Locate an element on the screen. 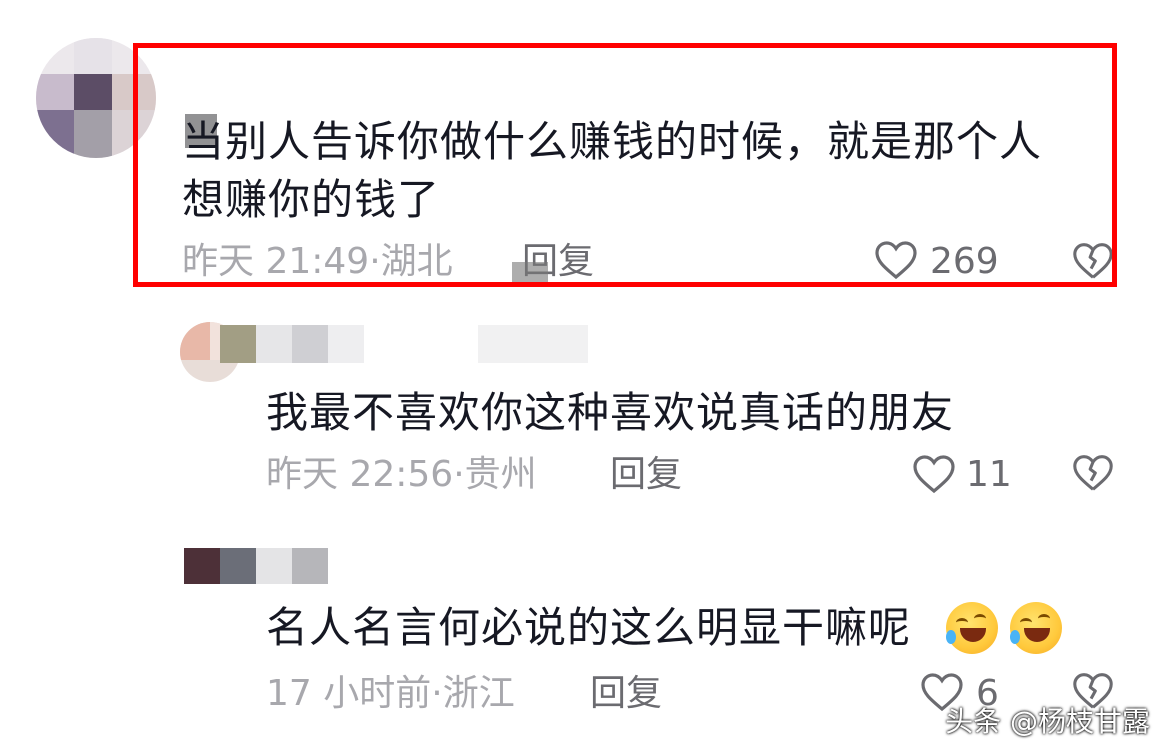 The height and width of the screenshot is (754, 1170). comment-meta: 17 小时前·浙江 is located at coordinates (390, 694).